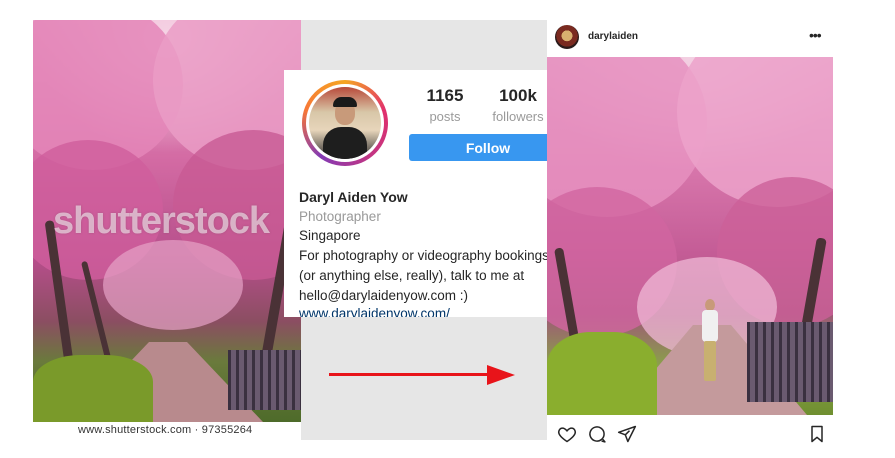 The image size is (895, 458). What do you see at coordinates (613, 36) in the screenshot?
I see `post-username: darylaiden` at bounding box center [613, 36].